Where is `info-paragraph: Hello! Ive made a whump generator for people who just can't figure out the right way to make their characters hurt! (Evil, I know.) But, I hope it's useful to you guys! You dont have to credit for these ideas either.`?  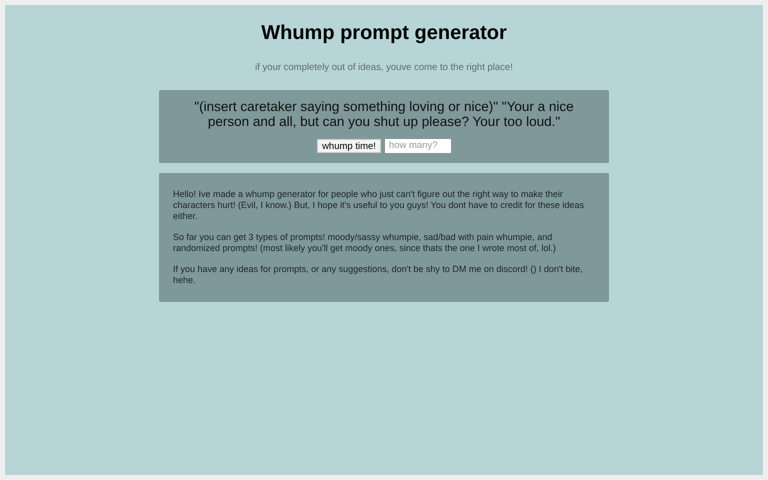 info-paragraph: Hello! Ive made a whump generator for people who just can't figure out the right way to make their characters hurt! (Evil, I know.) But, I hope it's useful to you guys! You dont have to credit for these ideas either. is located at coordinates (379, 205).